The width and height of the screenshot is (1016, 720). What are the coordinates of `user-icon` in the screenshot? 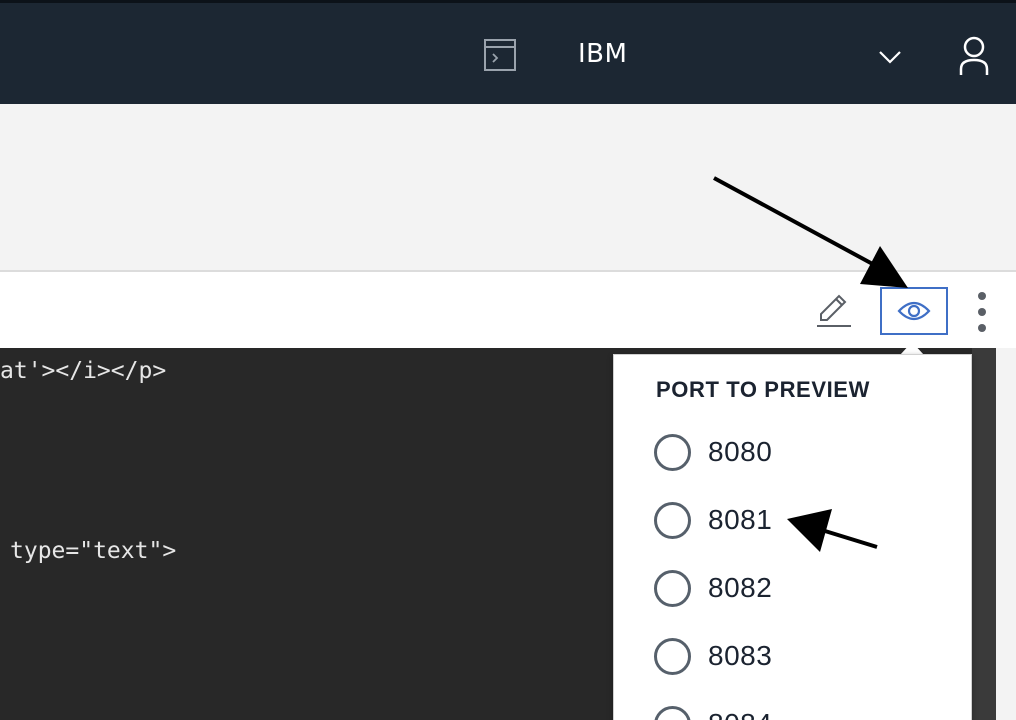 It's located at (974, 55).